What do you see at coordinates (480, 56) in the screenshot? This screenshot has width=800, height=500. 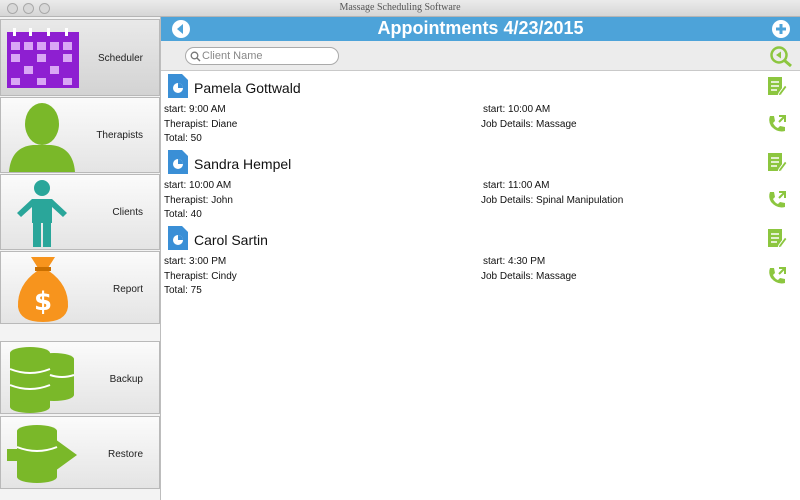 I see `search-bar` at bounding box center [480, 56].